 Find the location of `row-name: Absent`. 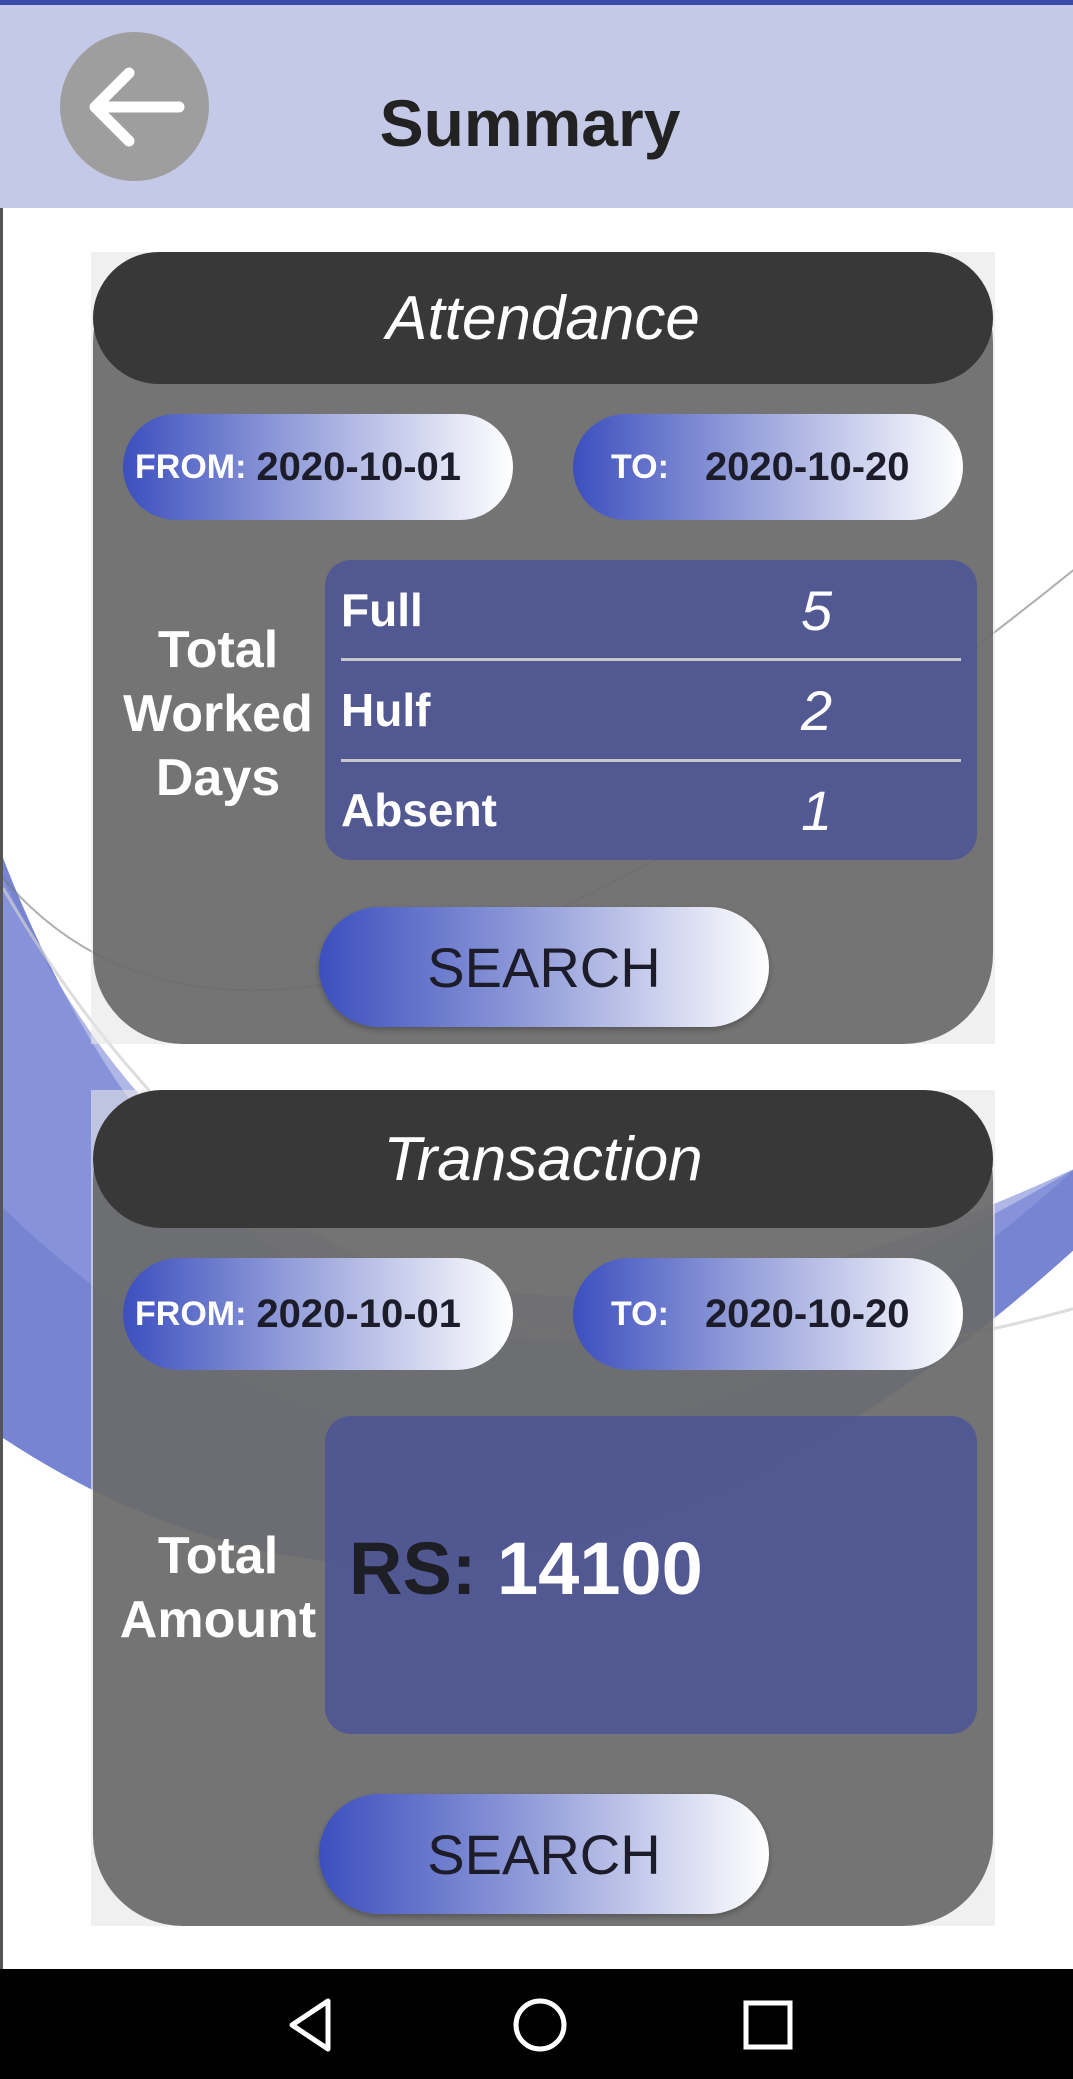

row-name: Absent is located at coordinates (419, 810).